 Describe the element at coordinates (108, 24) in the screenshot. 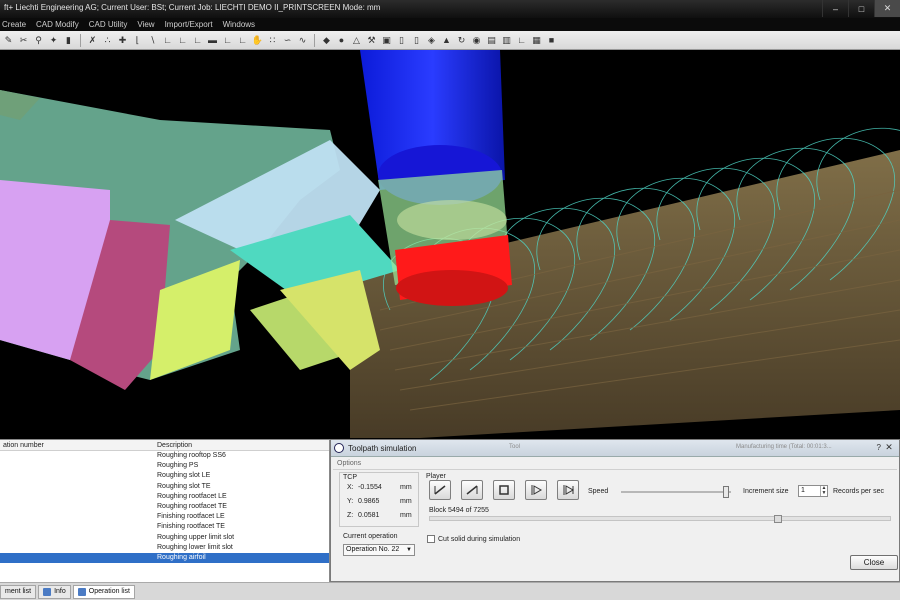

I see `menu-cad-utility: CAD Utility` at that location.